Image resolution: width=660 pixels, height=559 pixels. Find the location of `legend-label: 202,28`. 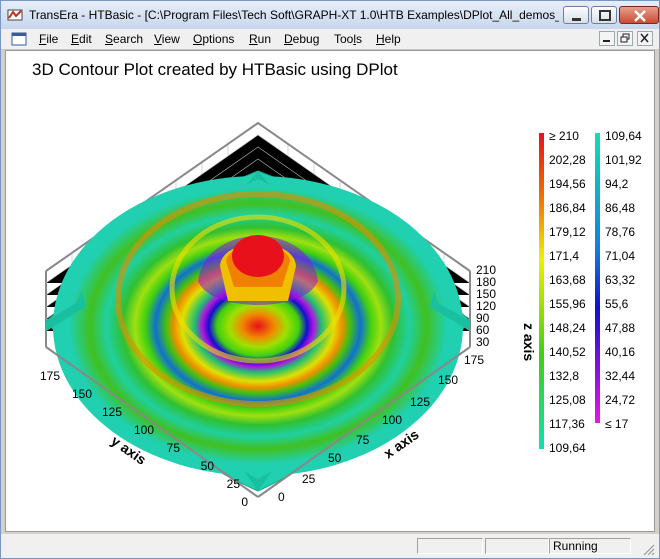

legend-label: 202,28 is located at coordinates (567, 160).